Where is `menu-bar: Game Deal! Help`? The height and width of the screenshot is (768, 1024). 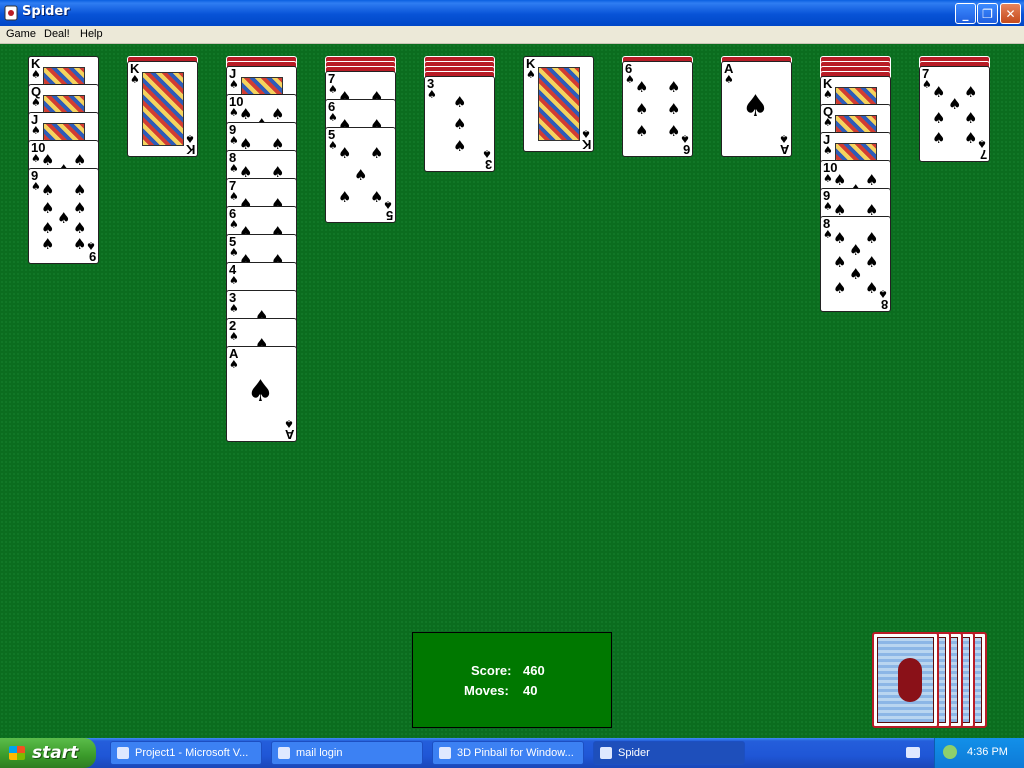
menu-bar: Game Deal! Help is located at coordinates (512, 35).